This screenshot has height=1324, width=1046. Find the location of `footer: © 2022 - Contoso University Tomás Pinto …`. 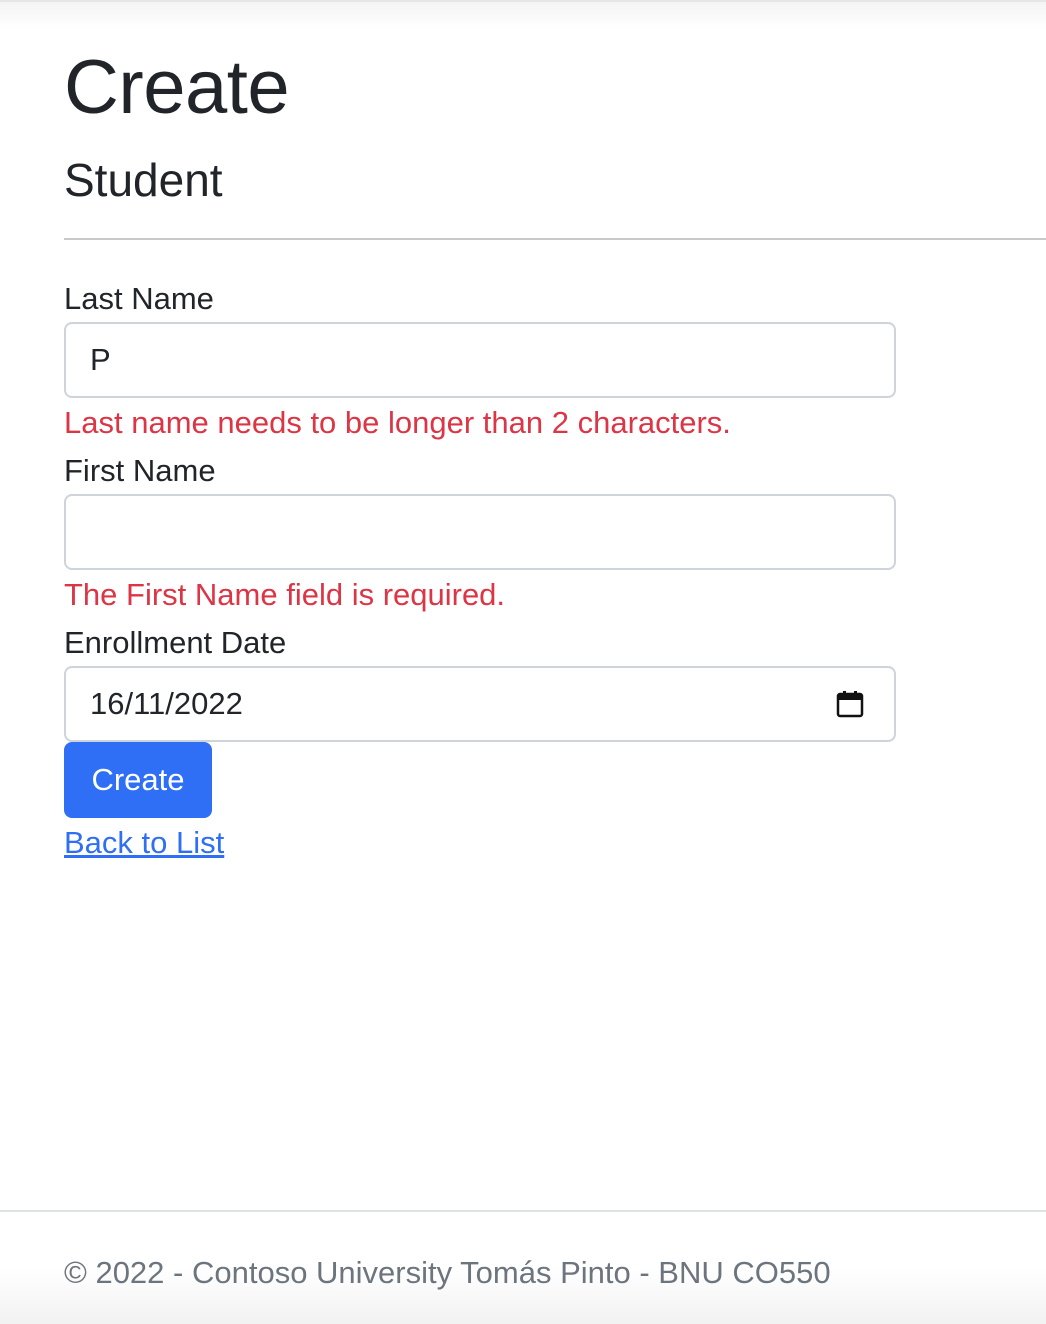

footer: © 2022 - Contoso University Tomás Pinto … is located at coordinates (523, 1267).